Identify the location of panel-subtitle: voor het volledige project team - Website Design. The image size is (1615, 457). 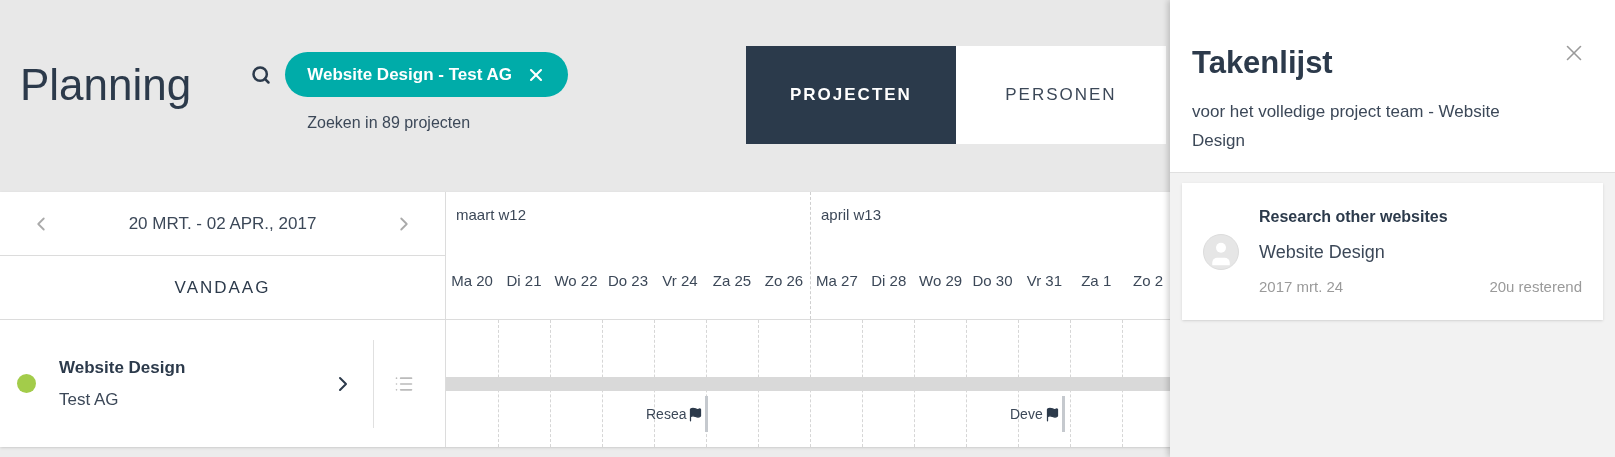
(1346, 126).